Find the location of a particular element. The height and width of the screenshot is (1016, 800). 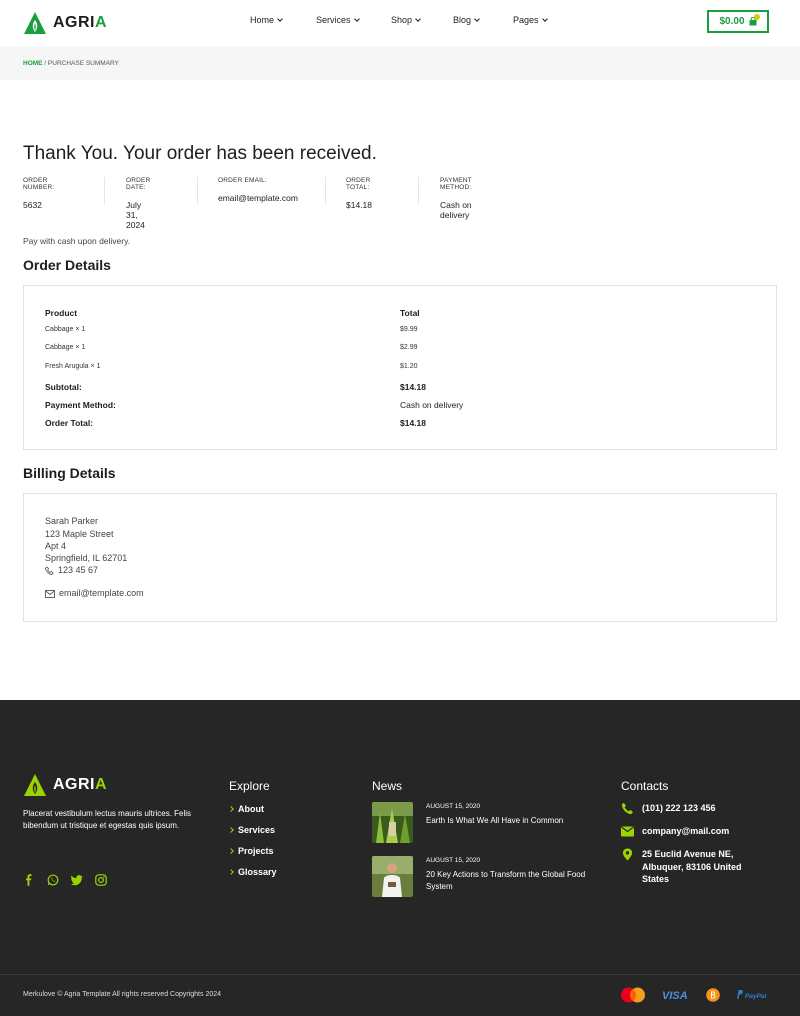

table-row: Cabbage × 1 $9.99 is located at coordinates (231, 329).